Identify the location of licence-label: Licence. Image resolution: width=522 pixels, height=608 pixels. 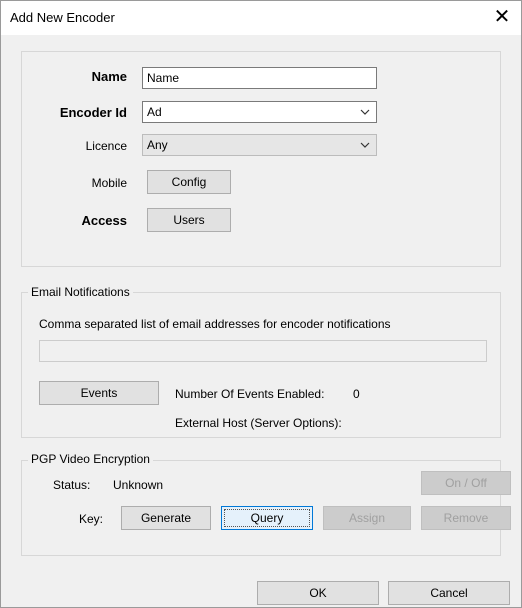
(106, 146).